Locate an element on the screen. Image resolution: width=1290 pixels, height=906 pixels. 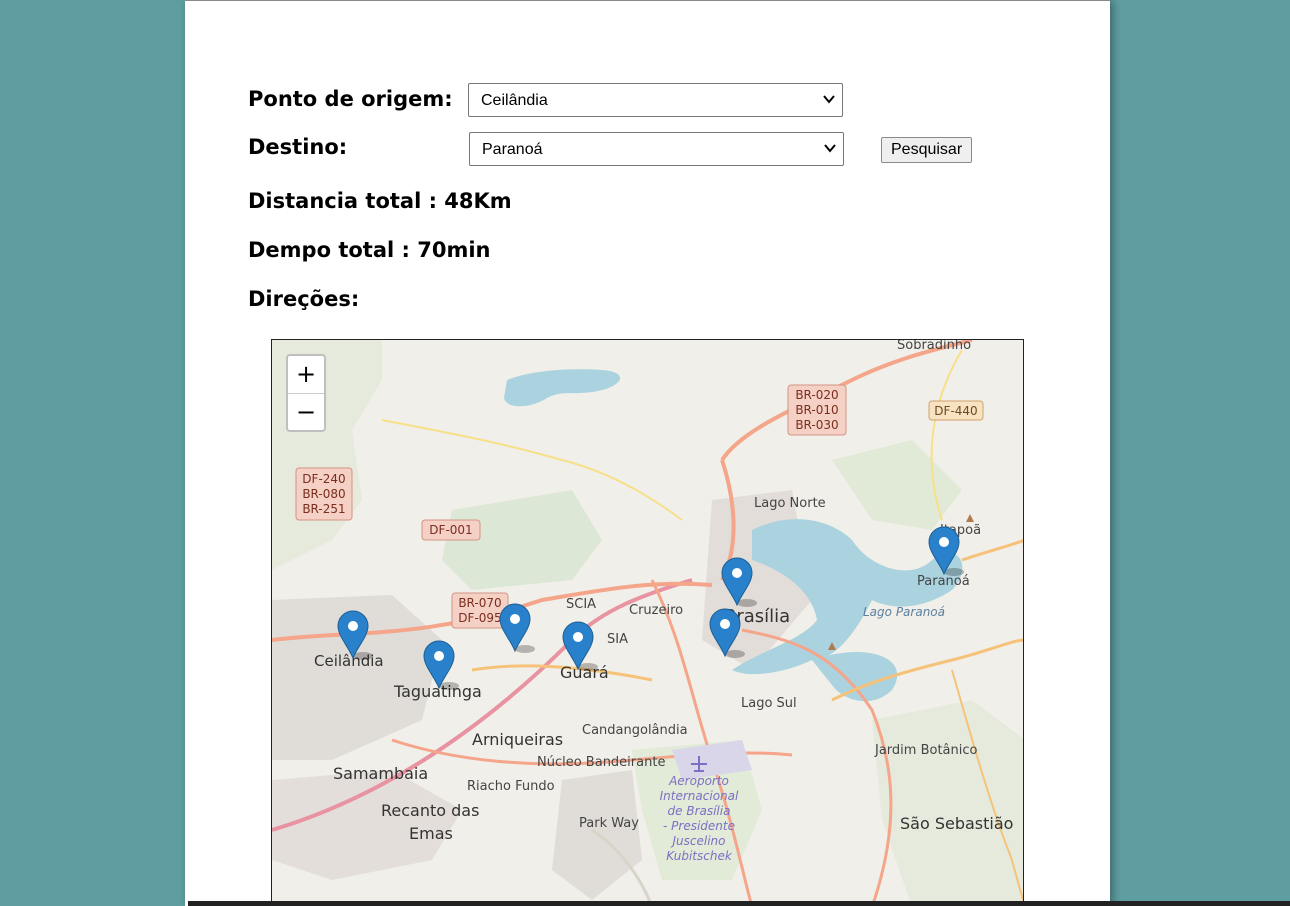
place-label: São Sebastião is located at coordinates (956, 823).